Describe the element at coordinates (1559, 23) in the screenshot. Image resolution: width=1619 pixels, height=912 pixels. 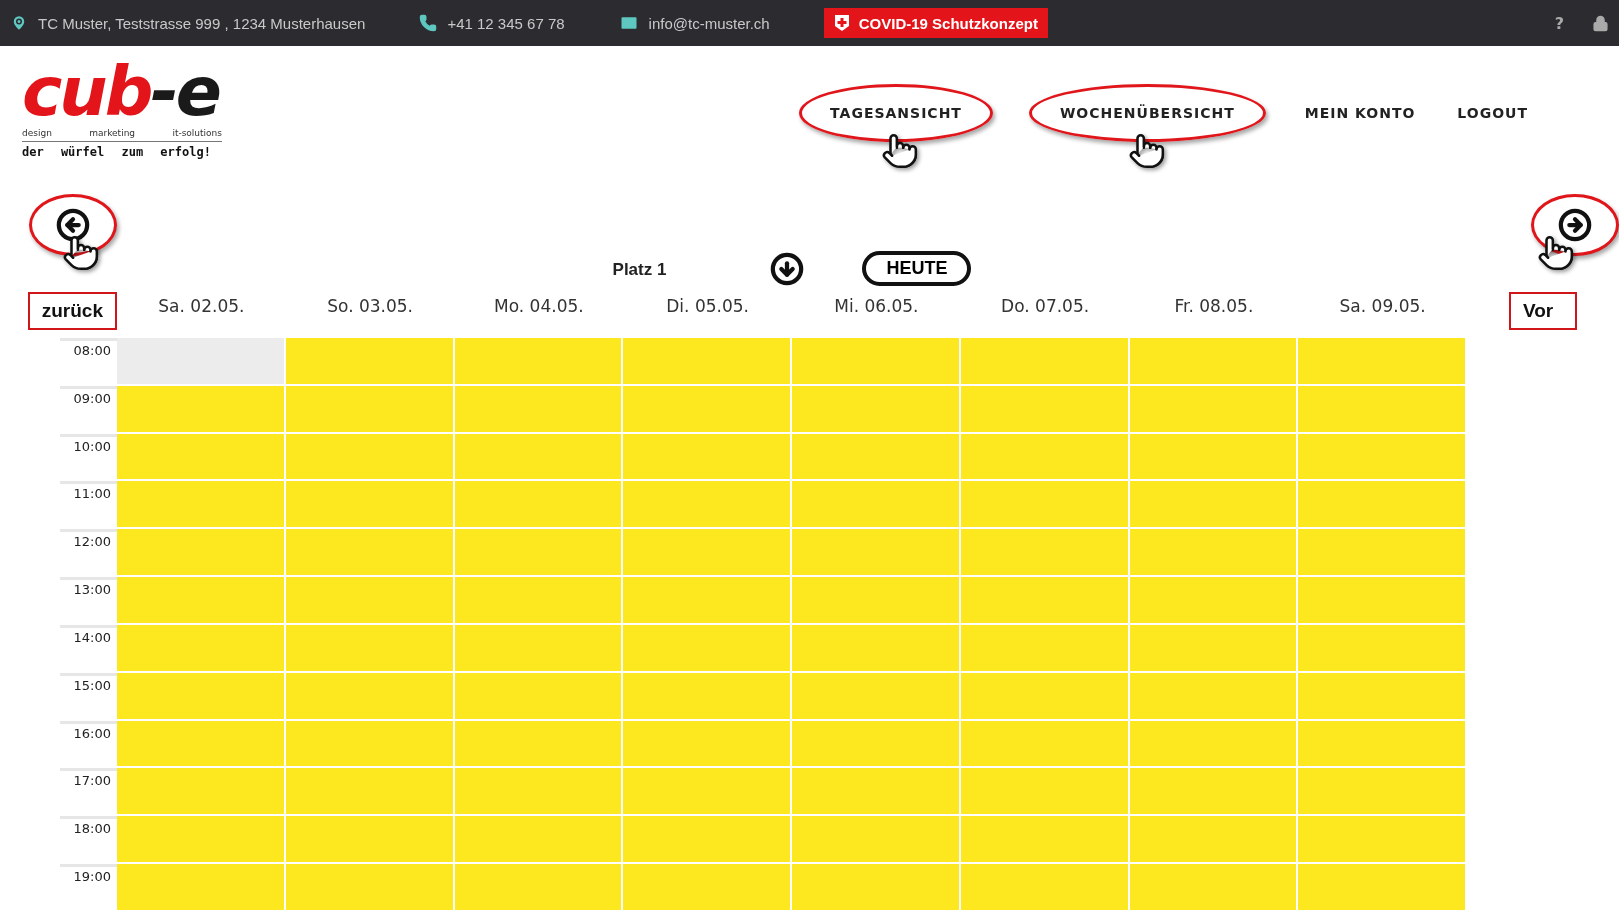
I see `help-link: ?` at that location.